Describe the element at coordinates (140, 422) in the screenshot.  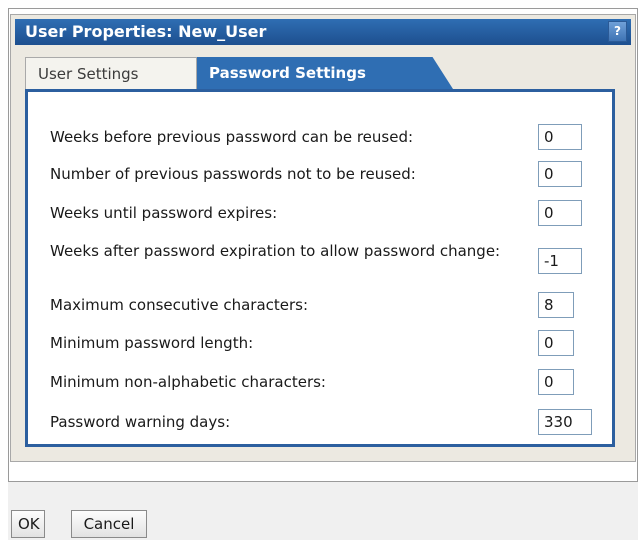
I see `warning-days-label: Password warning days:` at that location.